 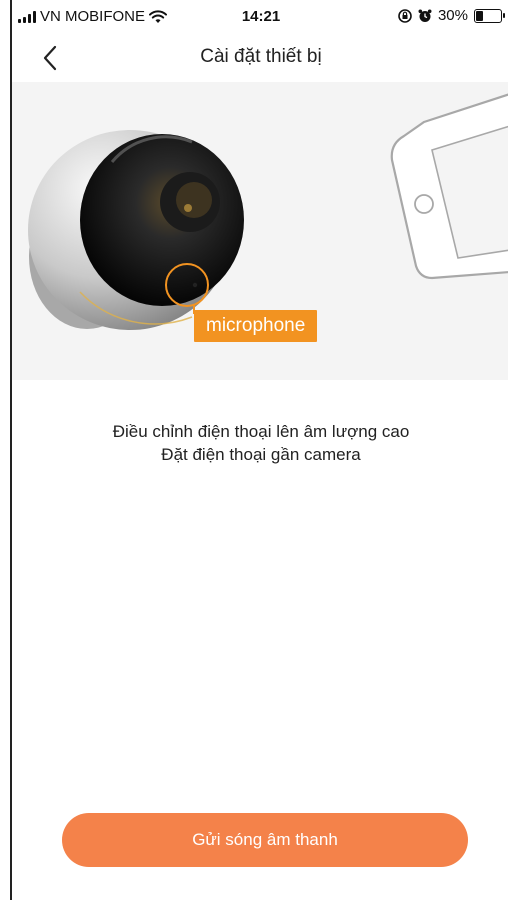 What do you see at coordinates (256, 326) in the screenshot?
I see `microphone-label: microphone` at bounding box center [256, 326].